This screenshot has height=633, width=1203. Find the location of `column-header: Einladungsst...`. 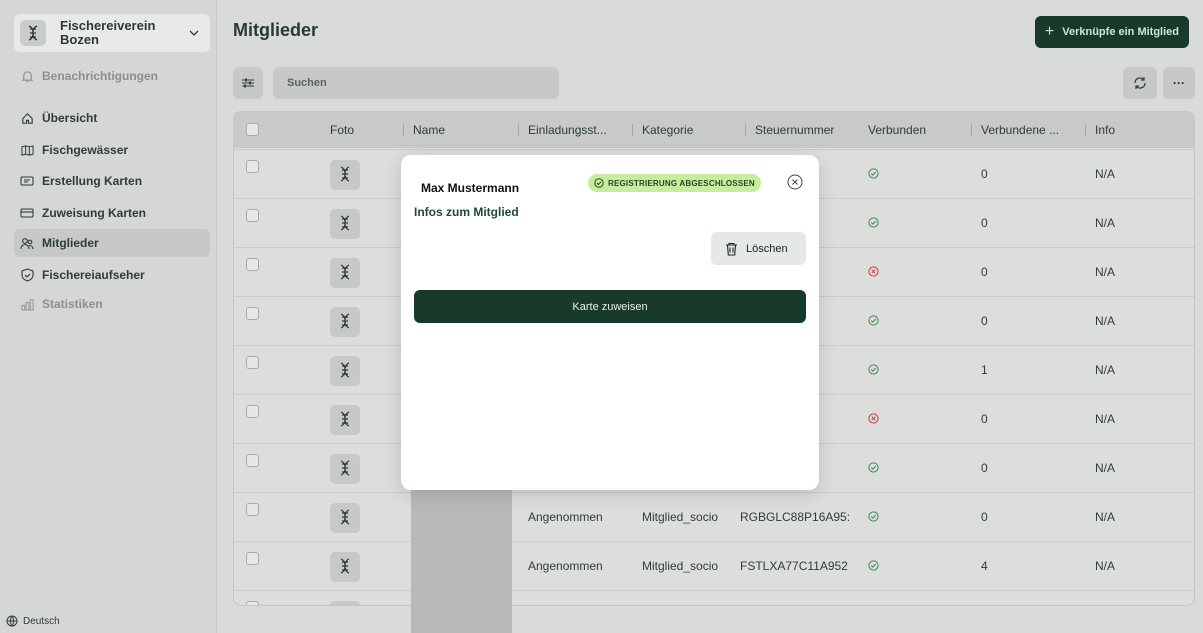

column-header: Einladungsst... is located at coordinates (562, 130).